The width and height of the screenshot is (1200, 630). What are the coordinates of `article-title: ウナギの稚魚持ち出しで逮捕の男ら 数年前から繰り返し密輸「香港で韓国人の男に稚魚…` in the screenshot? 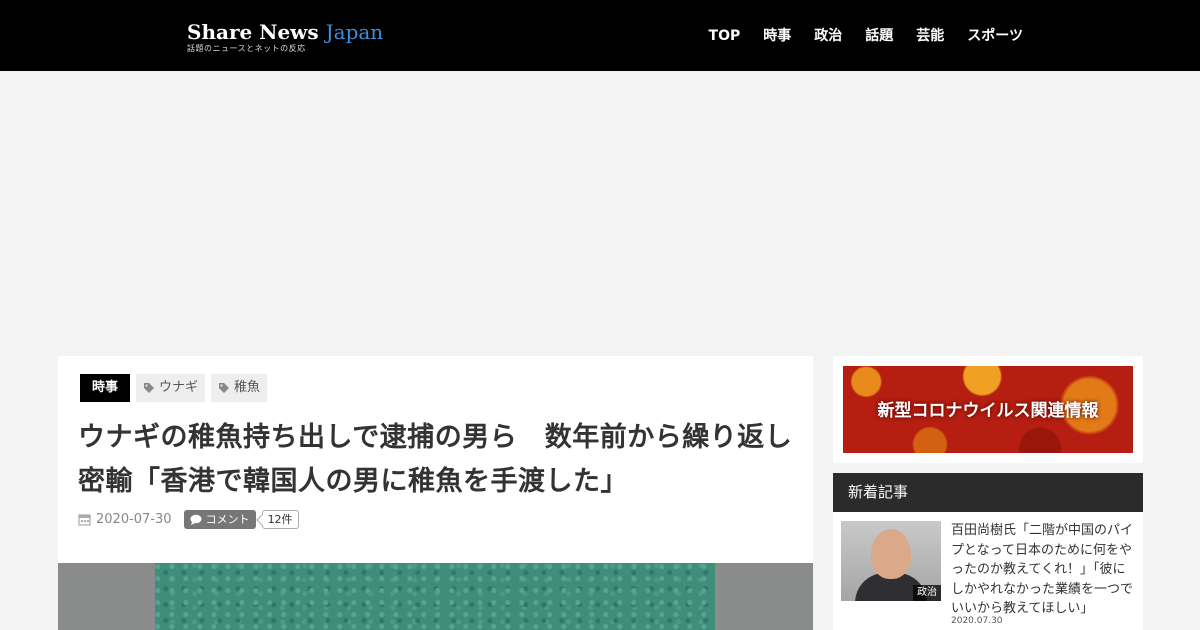 It's located at (435, 459).